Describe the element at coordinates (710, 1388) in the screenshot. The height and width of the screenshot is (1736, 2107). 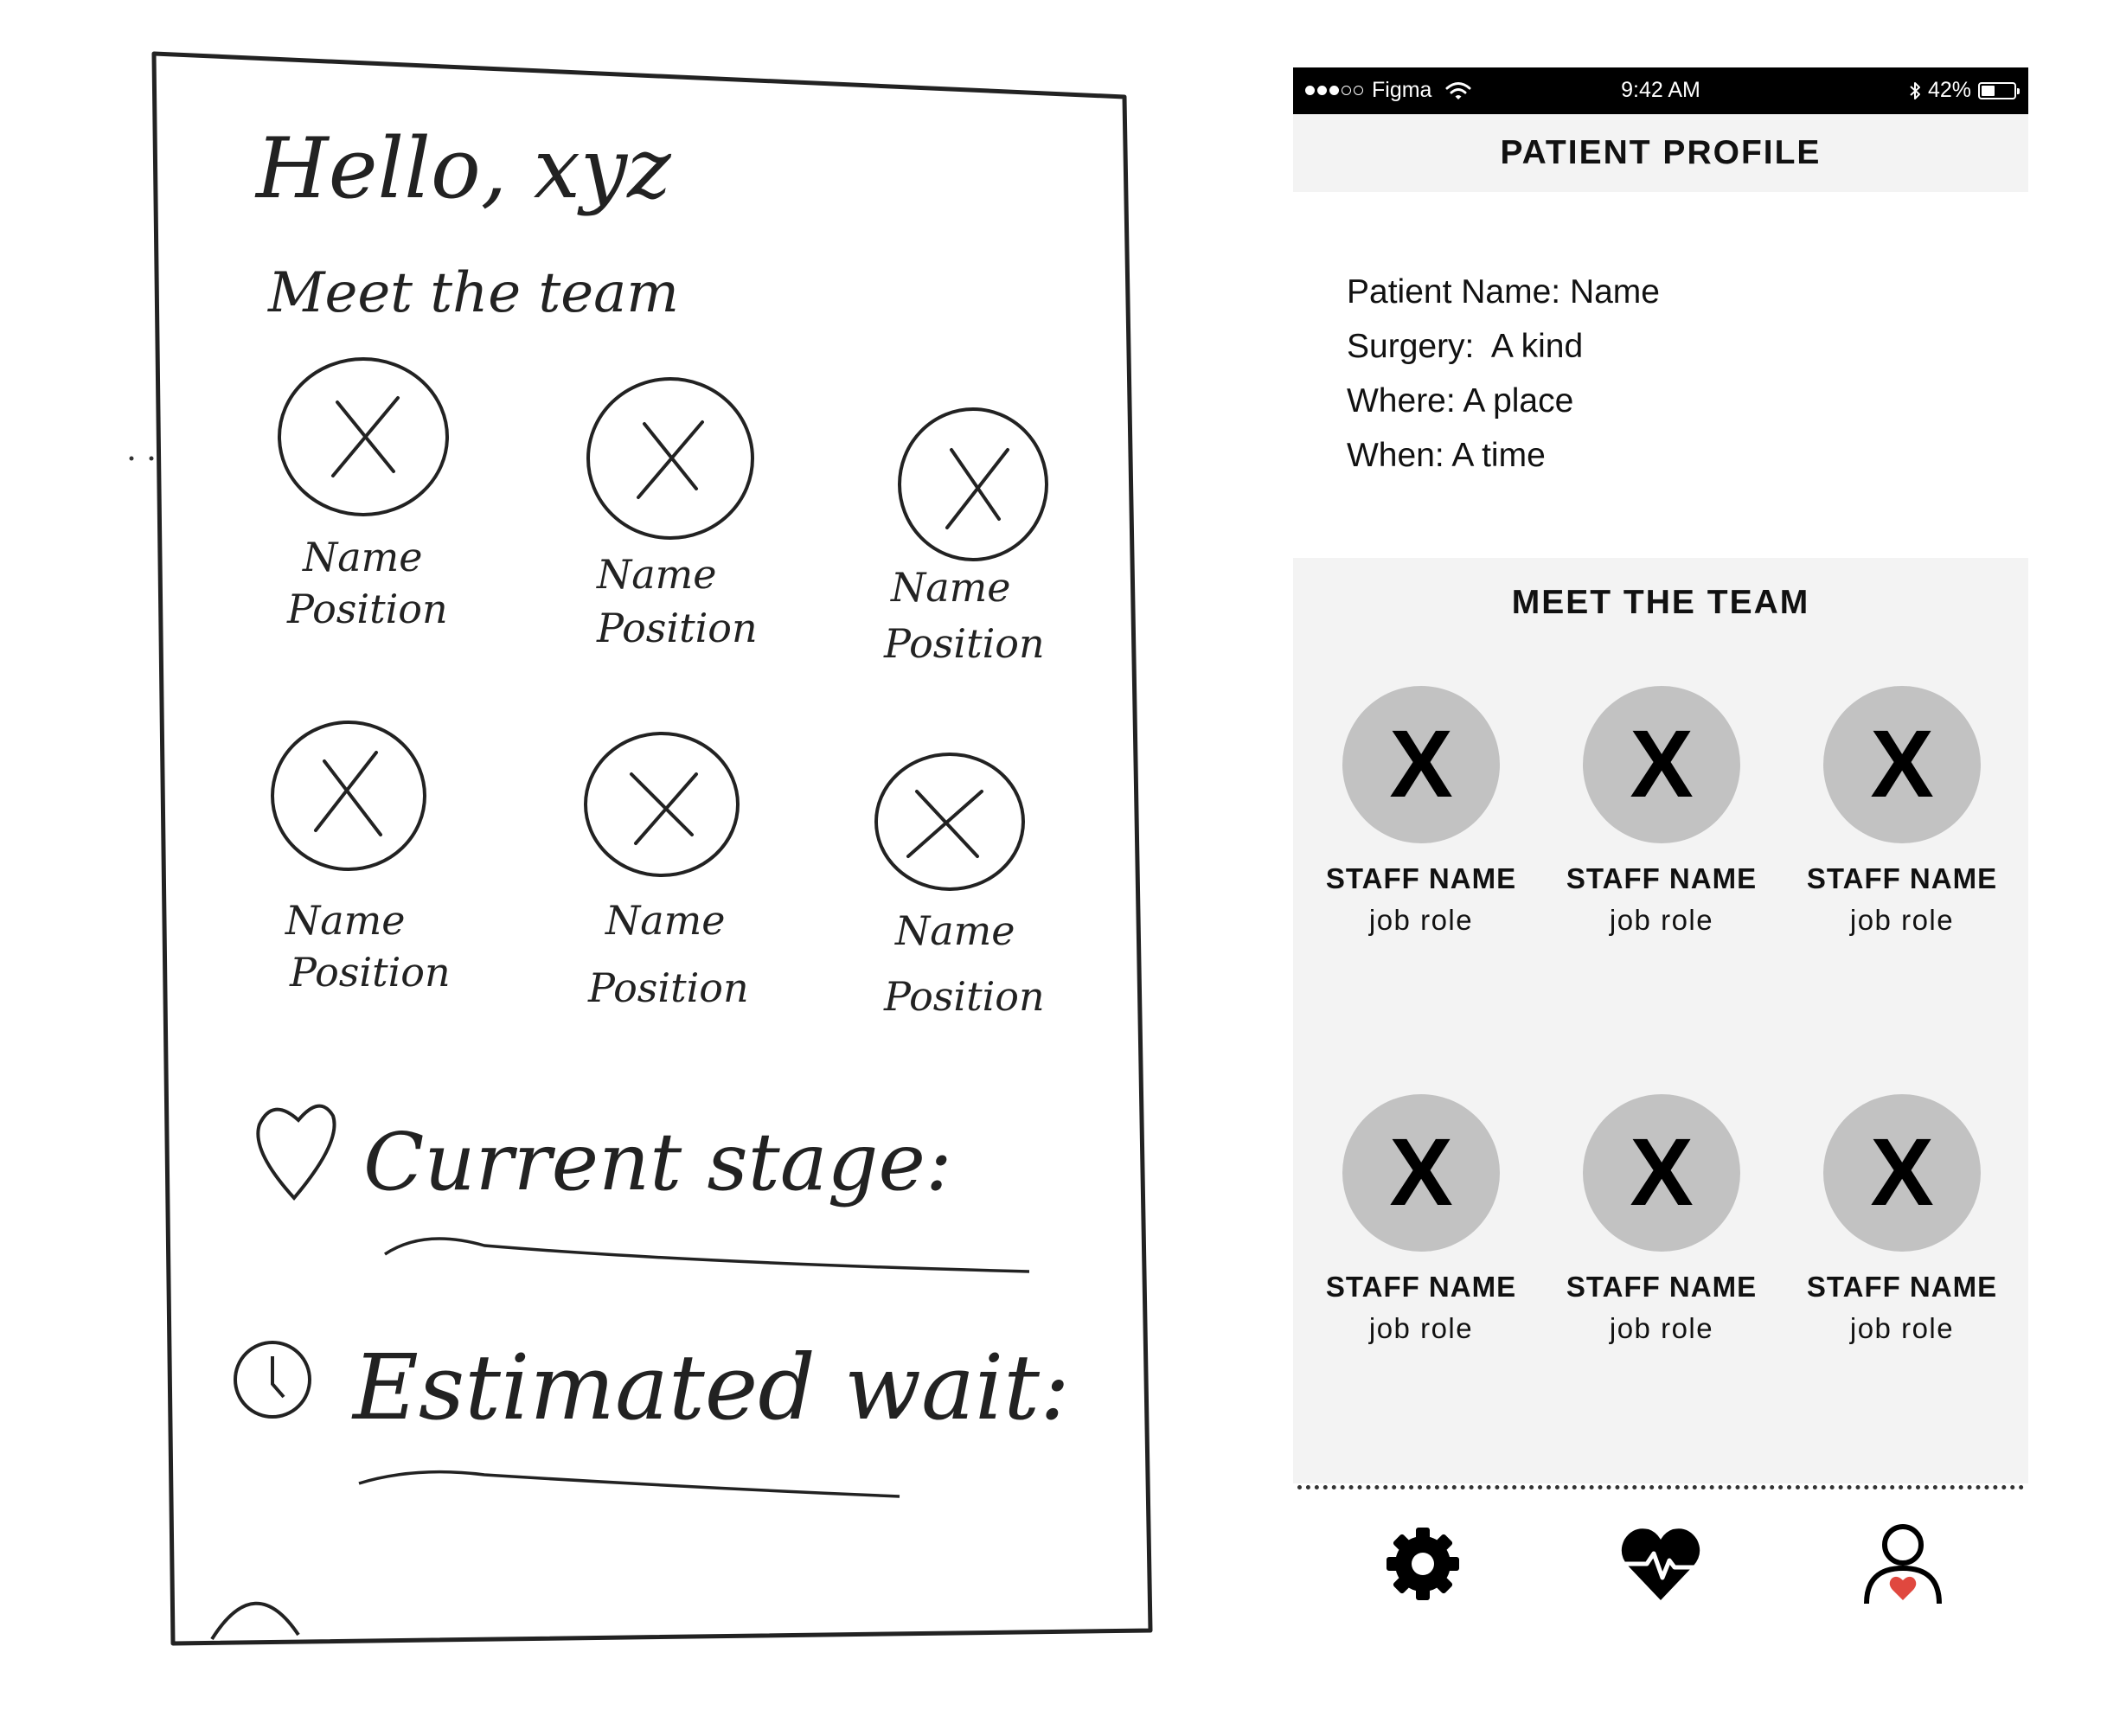
I see `sketch-estimated-wait-label: Estimated wait:` at that location.